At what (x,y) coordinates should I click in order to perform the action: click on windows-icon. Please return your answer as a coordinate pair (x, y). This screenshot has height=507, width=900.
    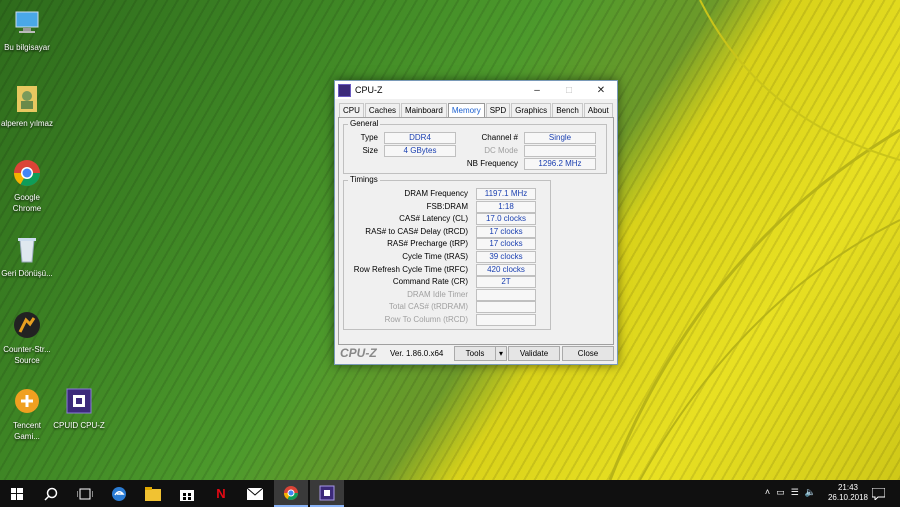
    Looking at the image, I should click on (17, 493).